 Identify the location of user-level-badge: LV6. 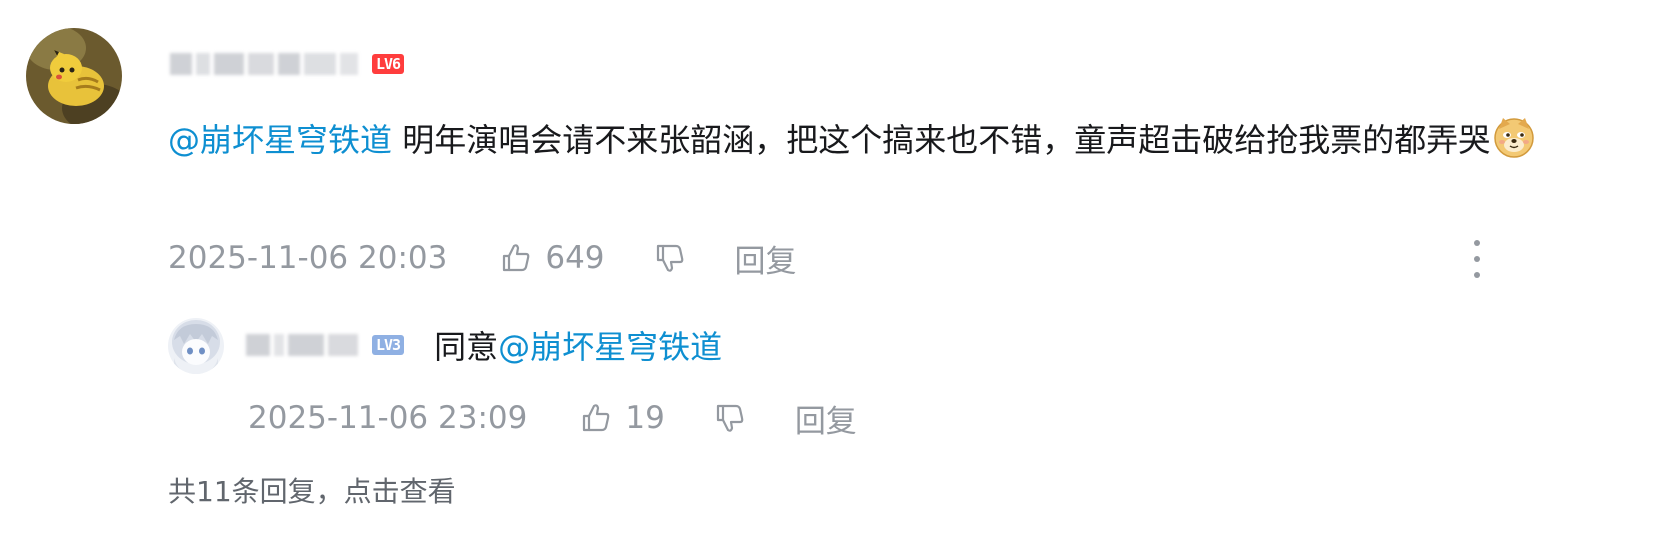
(388, 64).